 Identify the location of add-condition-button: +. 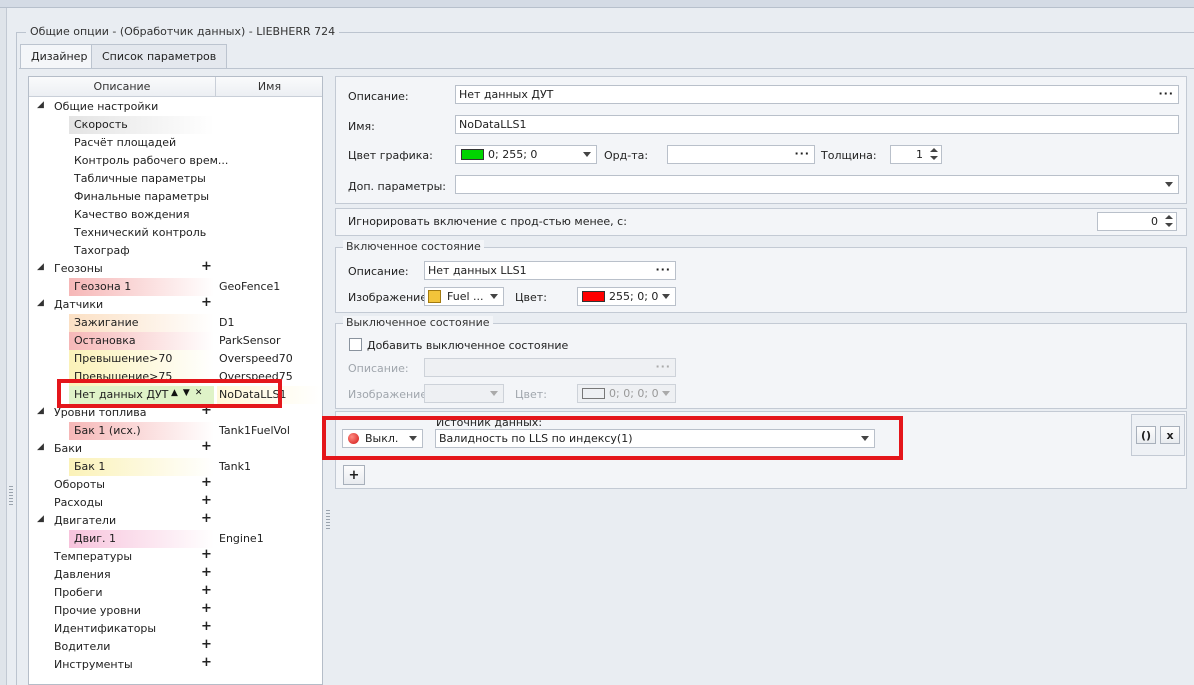
(354, 475).